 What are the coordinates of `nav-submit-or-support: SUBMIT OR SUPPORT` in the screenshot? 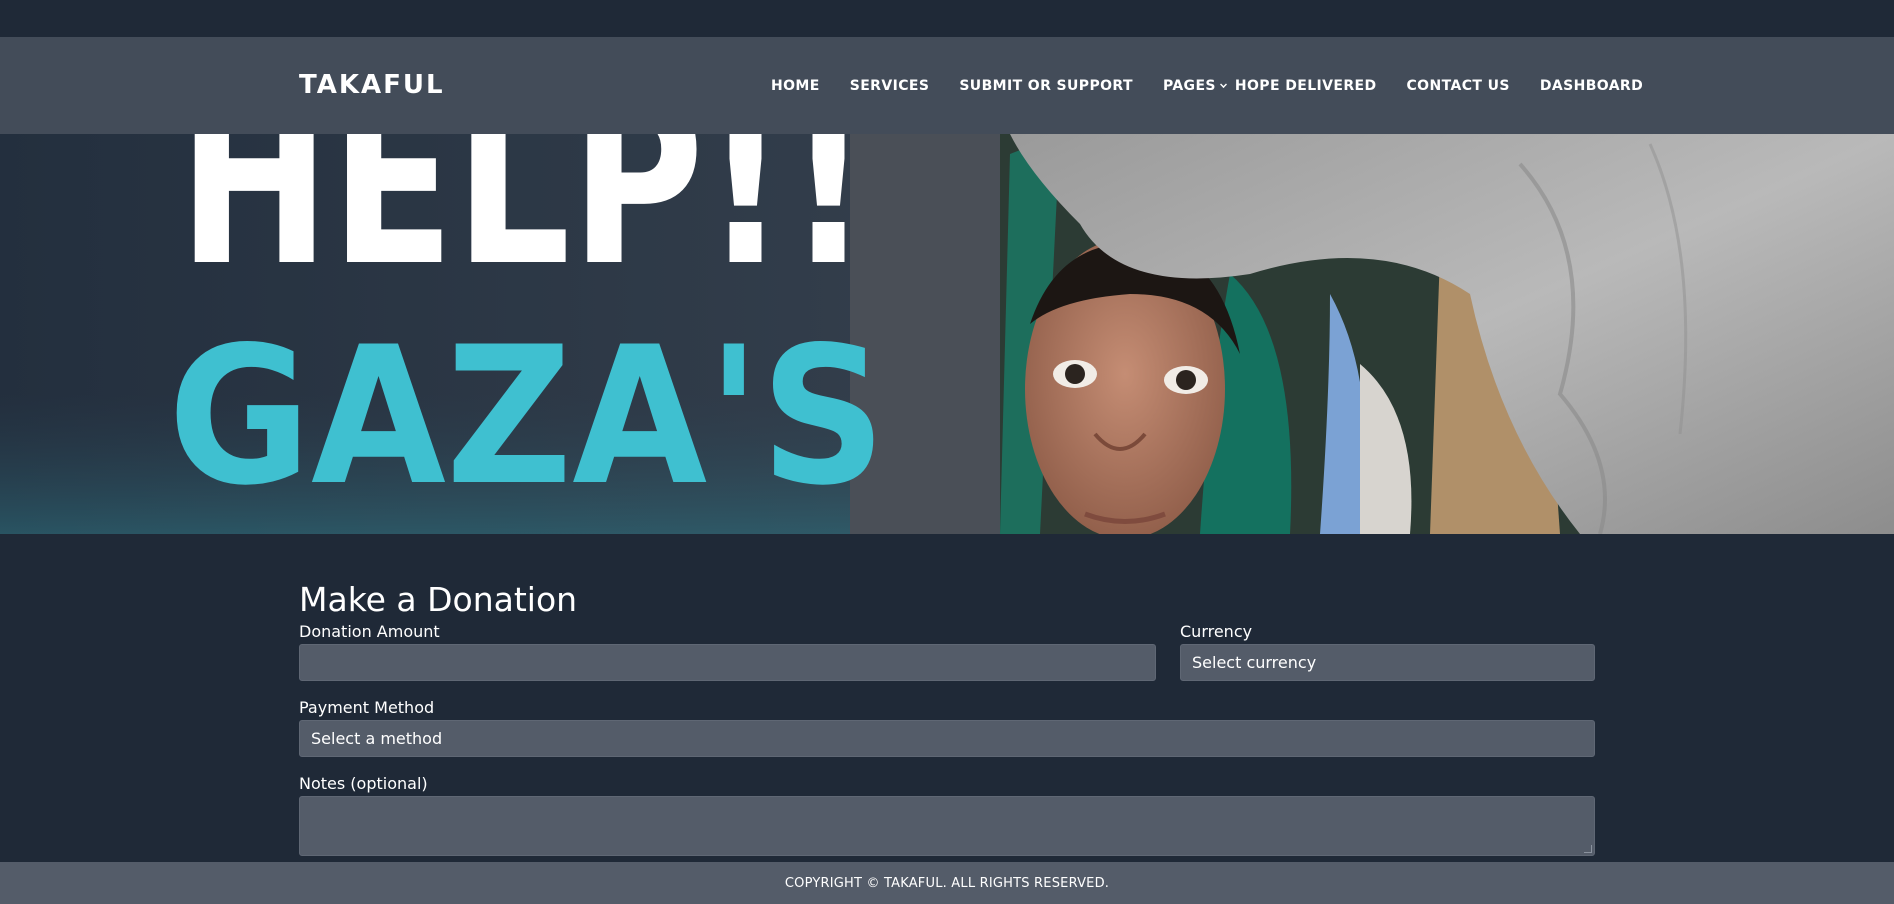 It's located at (1046, 86).